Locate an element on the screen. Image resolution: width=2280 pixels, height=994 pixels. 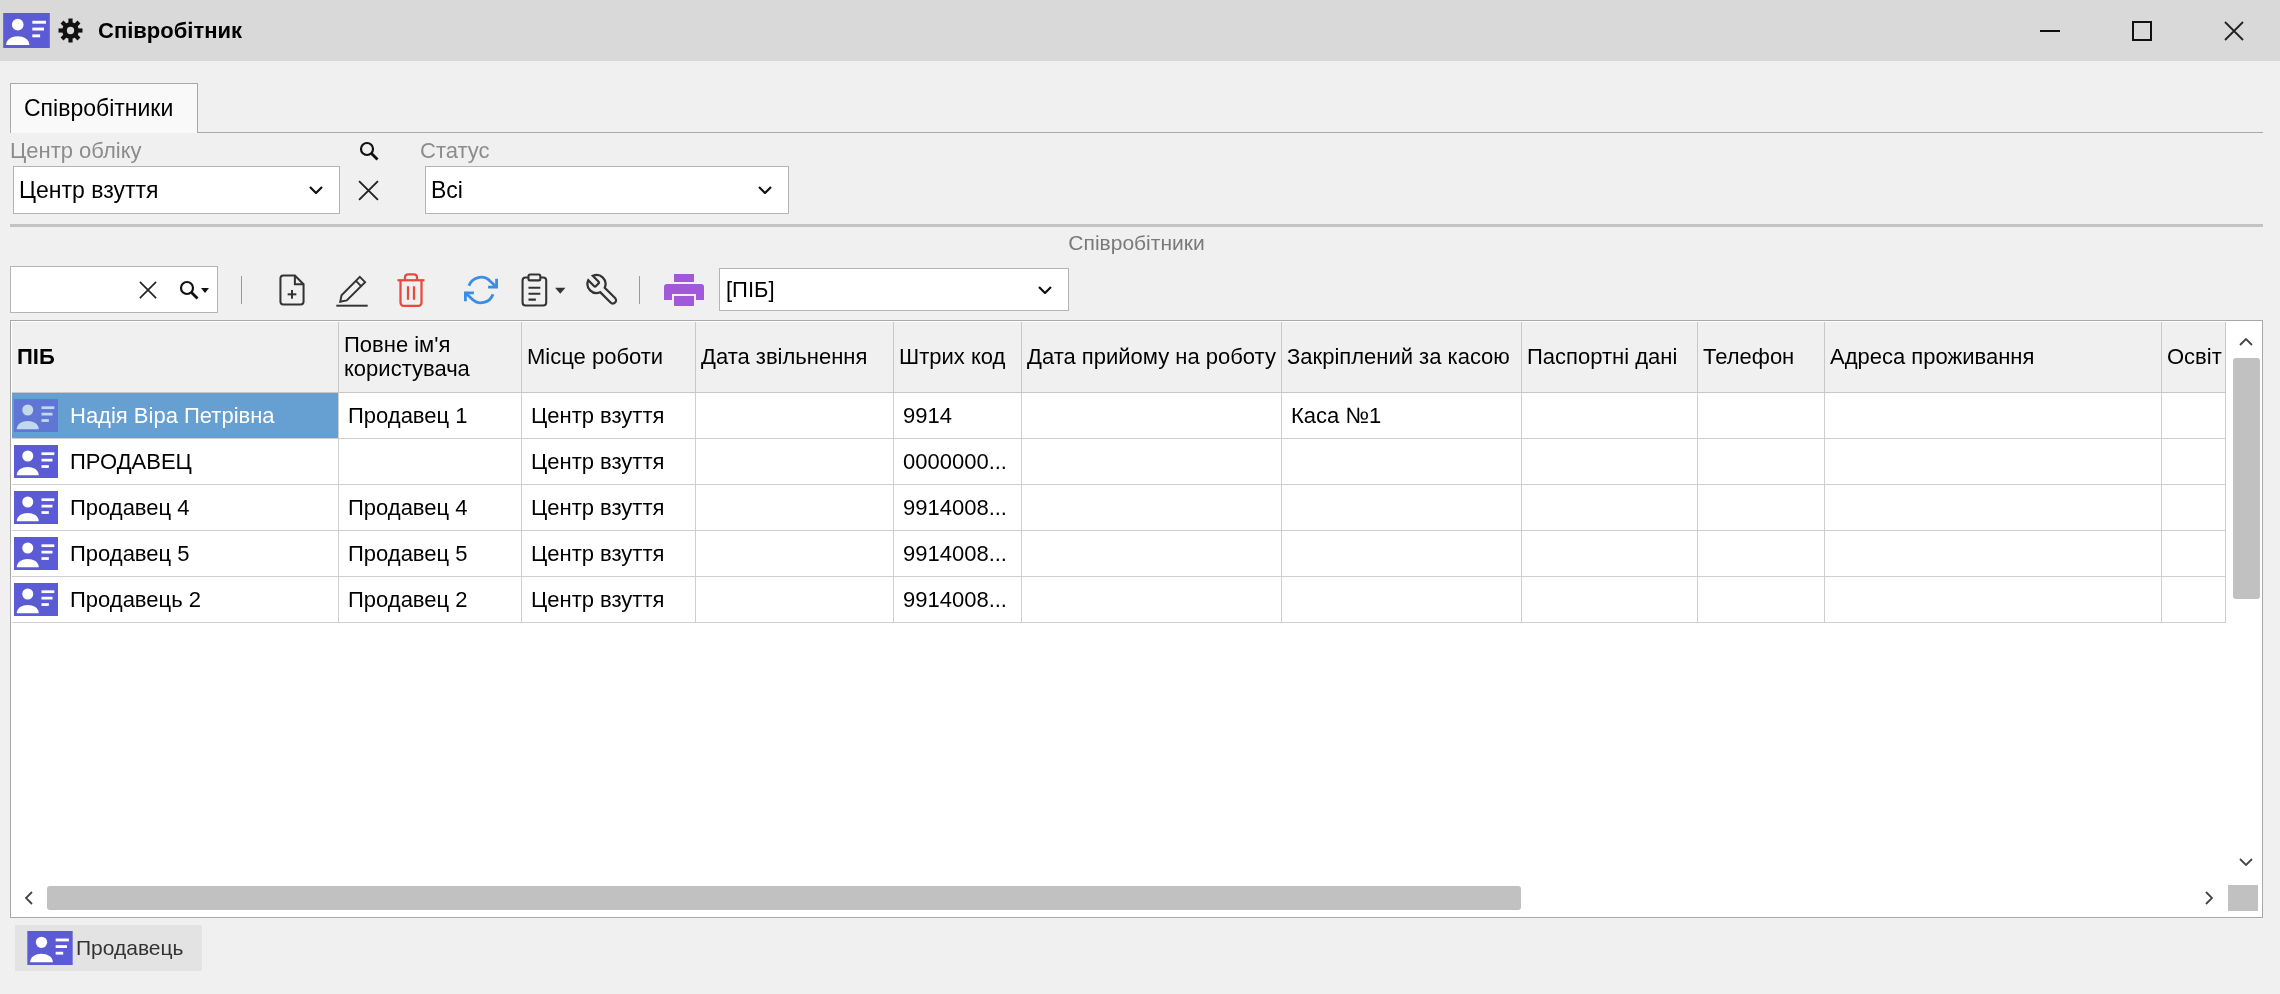
window-title: Співробітник is located at coordinates (170, 31).